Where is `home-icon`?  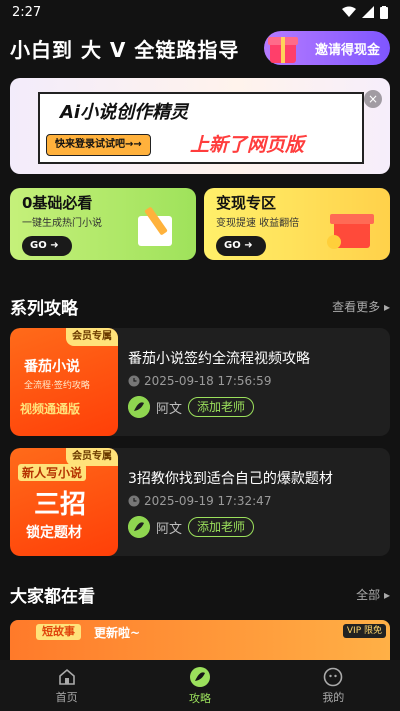 home-icon is located at coordinates (66, 676).